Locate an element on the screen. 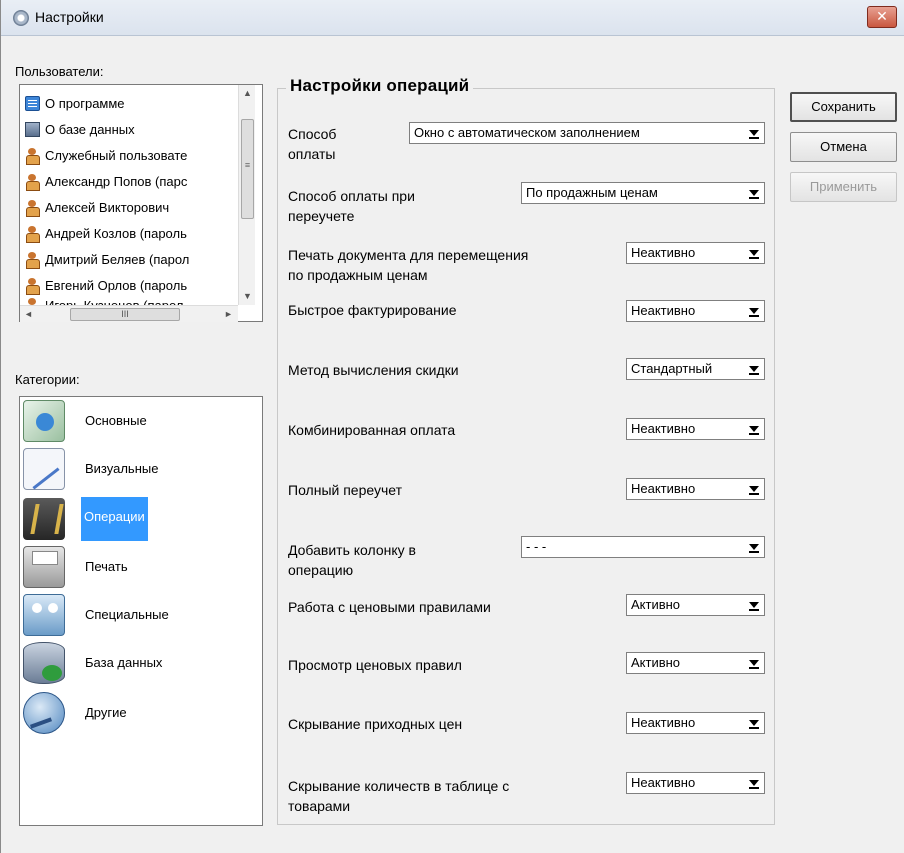 The width and height of the screenshot is (904, 853). add-column-select: - - - is located at coordinates (643, 547).